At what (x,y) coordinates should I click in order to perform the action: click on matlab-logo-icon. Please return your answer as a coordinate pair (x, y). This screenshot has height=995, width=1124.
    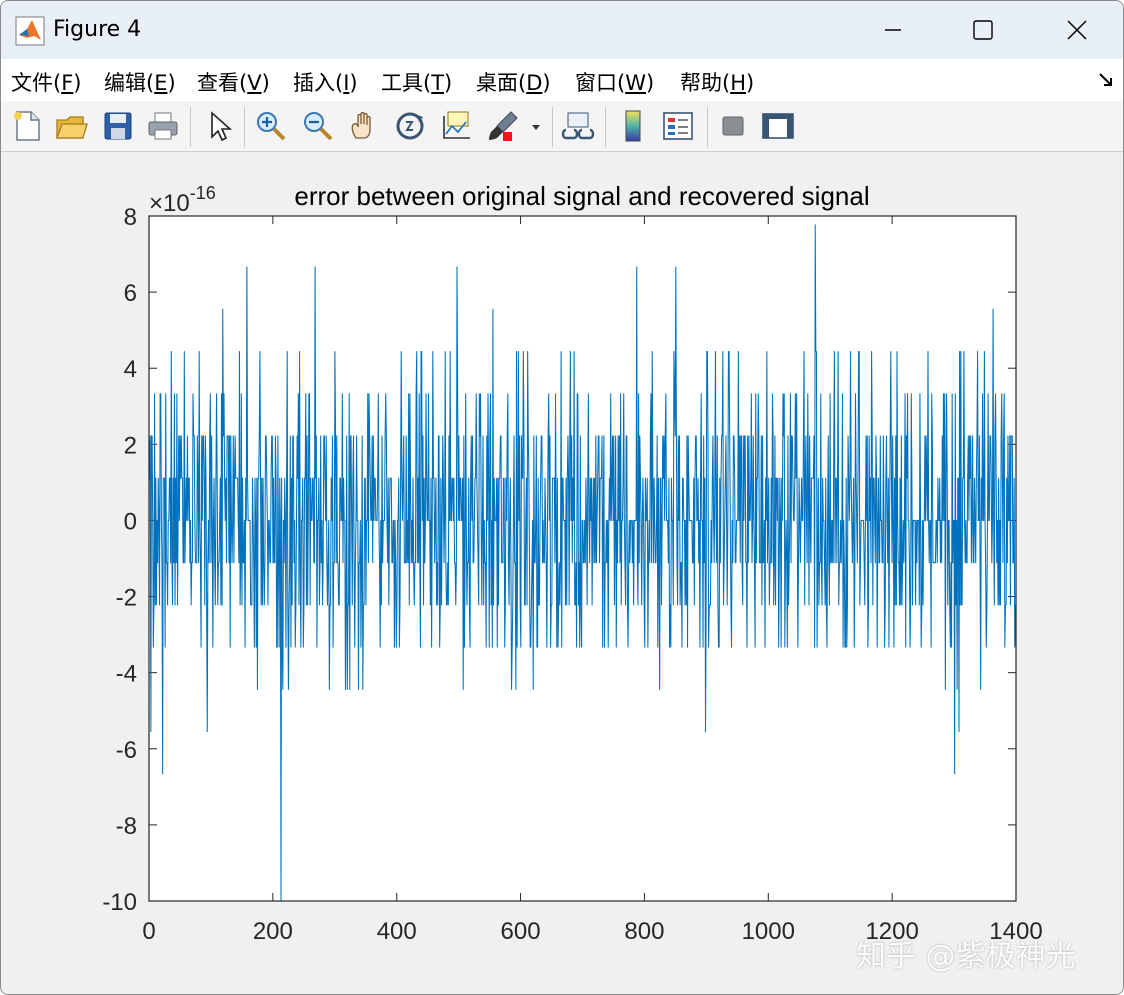
    Looking at the image, I should click on (30, 31).